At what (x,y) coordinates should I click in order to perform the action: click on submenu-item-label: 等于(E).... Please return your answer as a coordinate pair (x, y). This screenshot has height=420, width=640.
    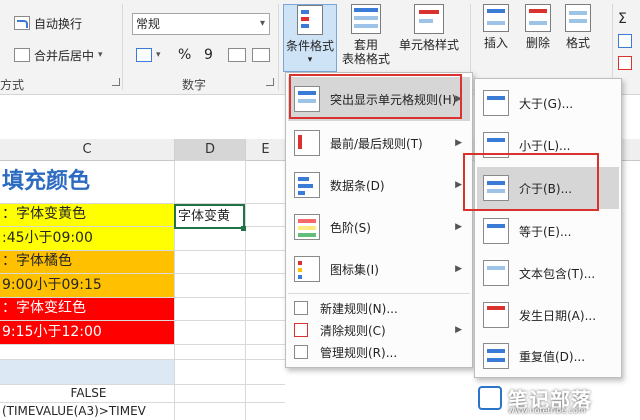
    Looking at the image, I should click on (545, 231).